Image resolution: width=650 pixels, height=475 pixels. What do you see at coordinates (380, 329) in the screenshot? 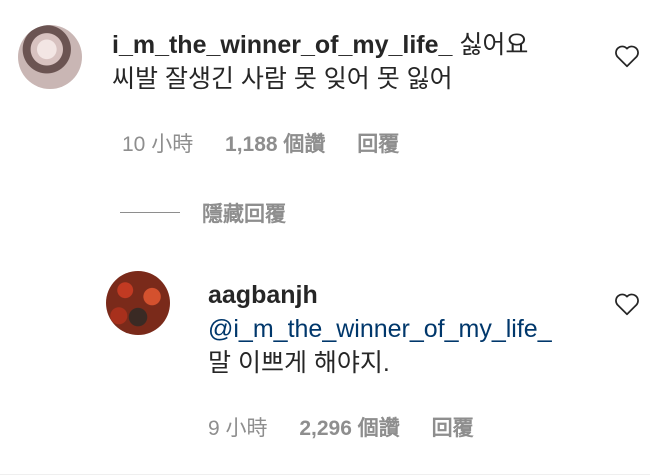
I see `mention-link: @i_m_the_winner_of_my_life_` at bounding box center [380, 329].